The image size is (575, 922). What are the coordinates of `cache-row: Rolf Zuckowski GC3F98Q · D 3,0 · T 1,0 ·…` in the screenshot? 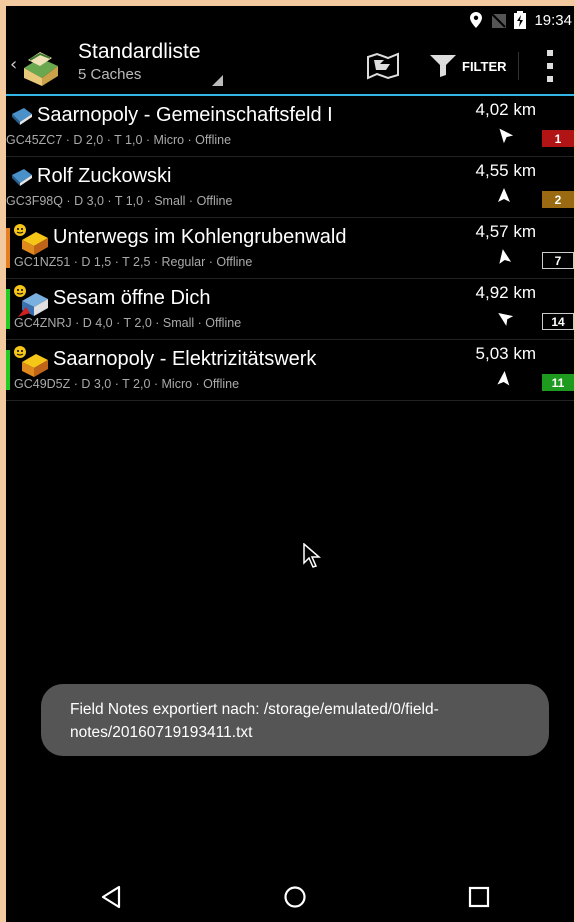 It's located at (290, 187).